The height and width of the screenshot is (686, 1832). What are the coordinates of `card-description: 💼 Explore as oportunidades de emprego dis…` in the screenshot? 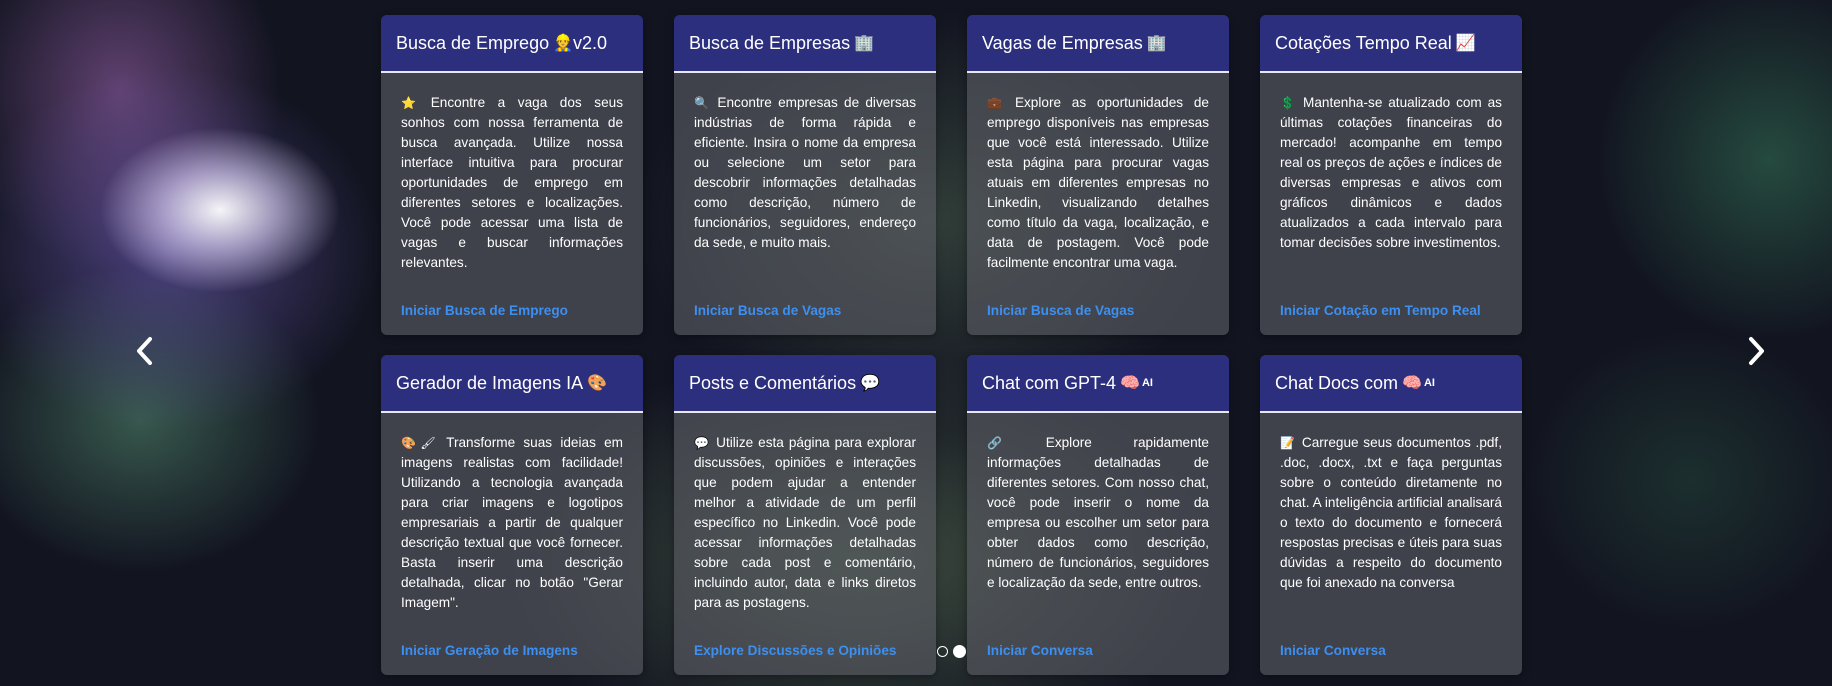 It's located at (1098, 187).